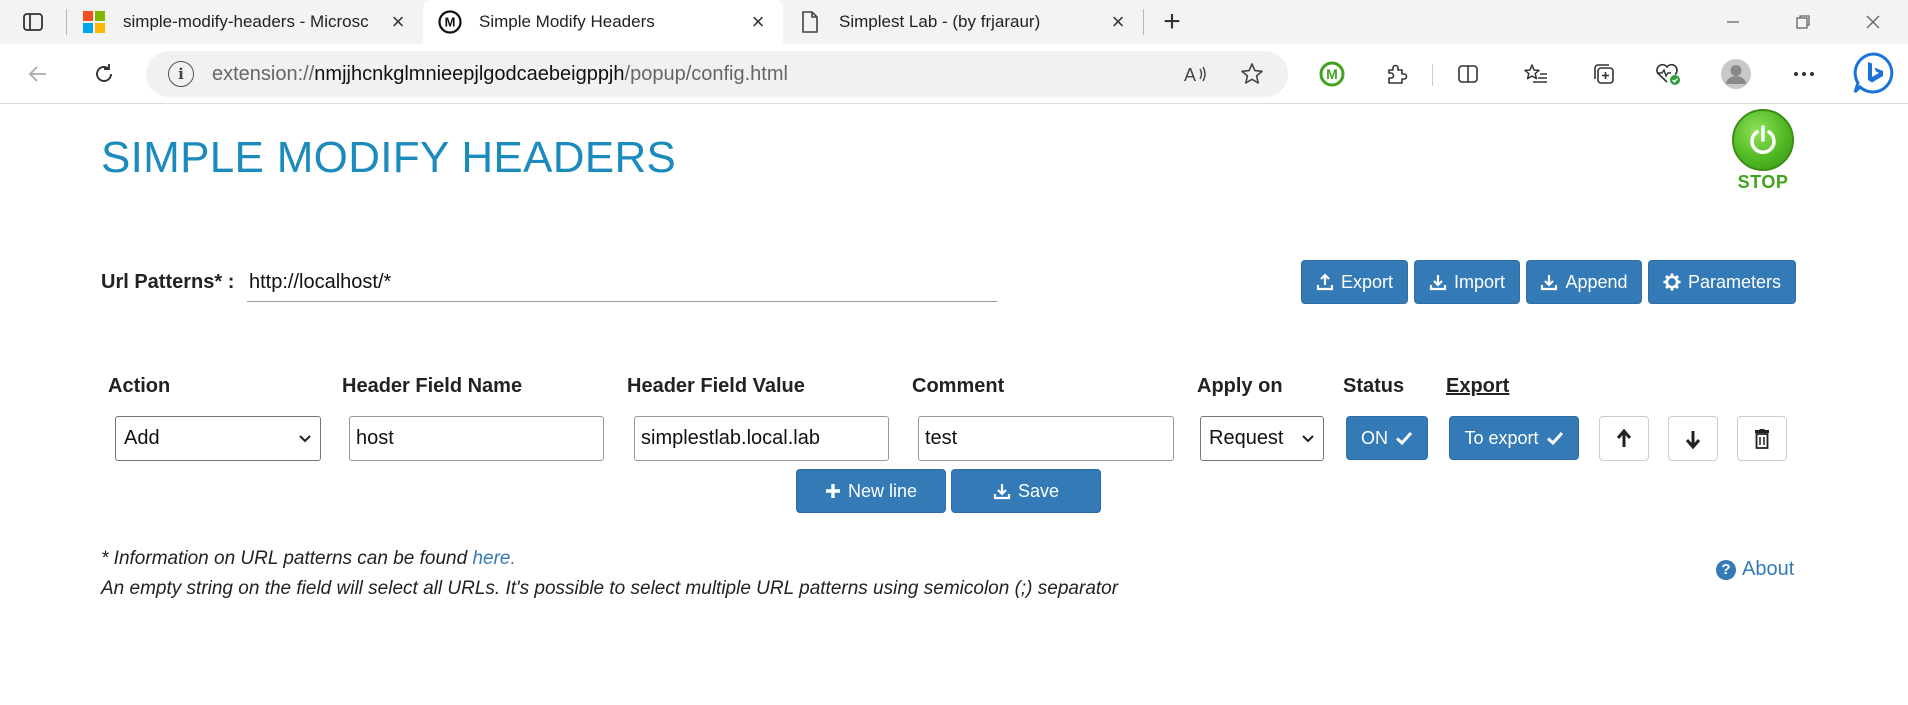 The height and width of the screenshot is (705, 1908). What do you see at coordinates (1734, 281) in the screenshot?
I see `parameters-button-label: Parameters` at bounding box center [1734, 281].